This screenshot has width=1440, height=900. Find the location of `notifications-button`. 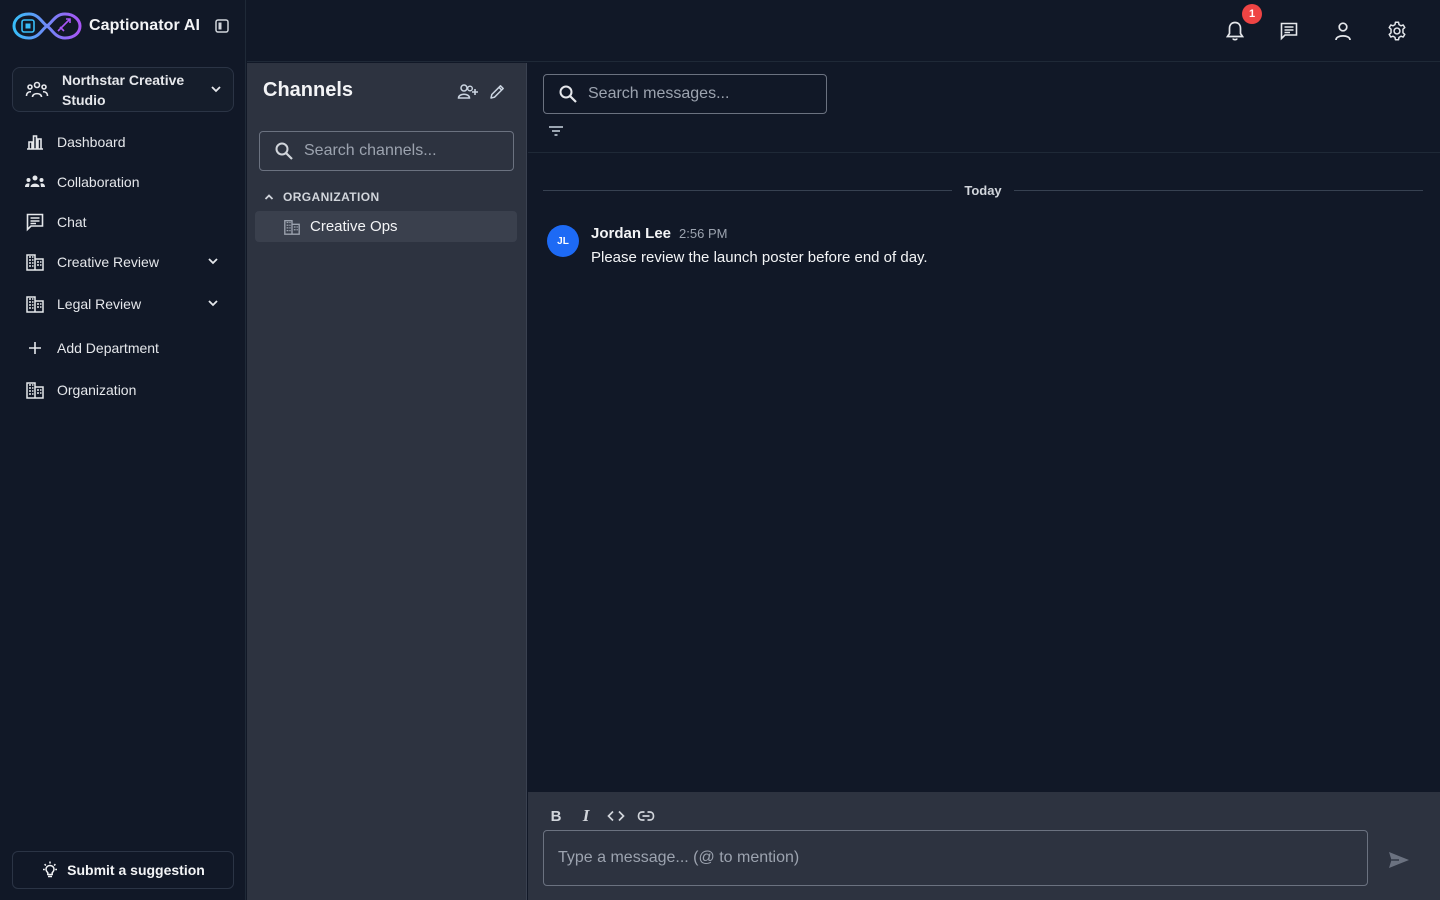

notifications-button is located at coordinates (1235, 31).